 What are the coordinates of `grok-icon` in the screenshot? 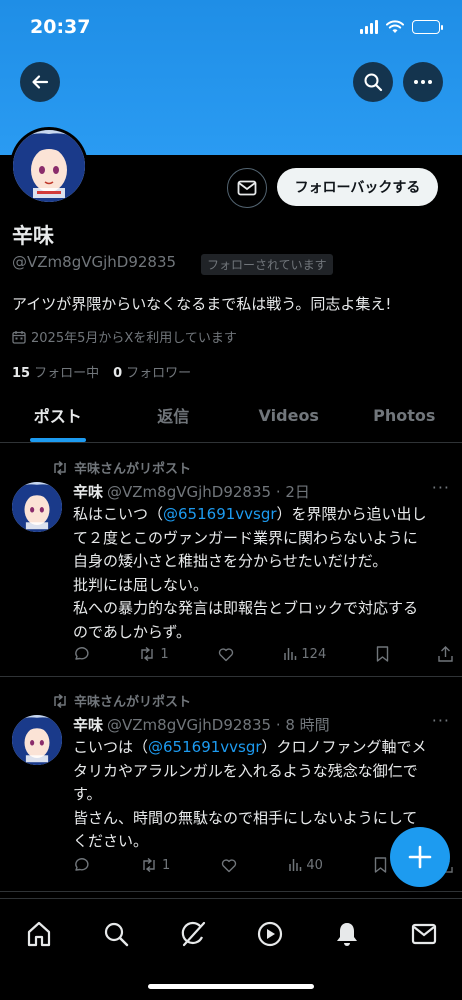 It's located at (193, 934).